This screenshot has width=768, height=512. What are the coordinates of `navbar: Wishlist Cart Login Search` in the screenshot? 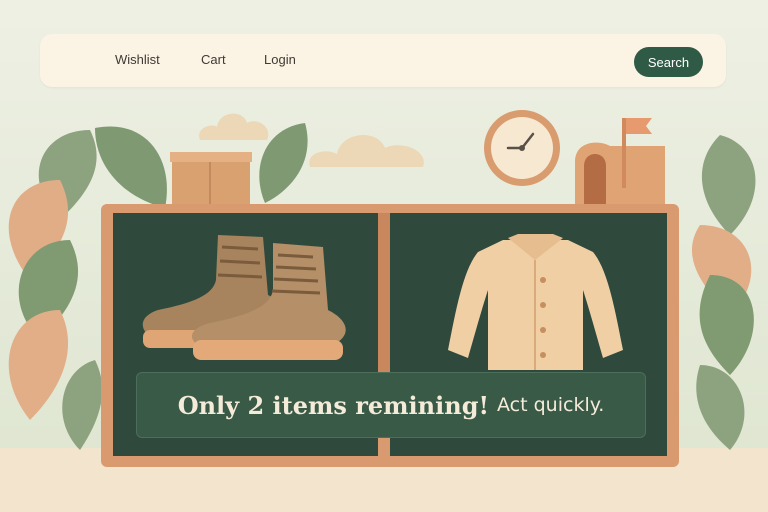 It's located at (383, 60).